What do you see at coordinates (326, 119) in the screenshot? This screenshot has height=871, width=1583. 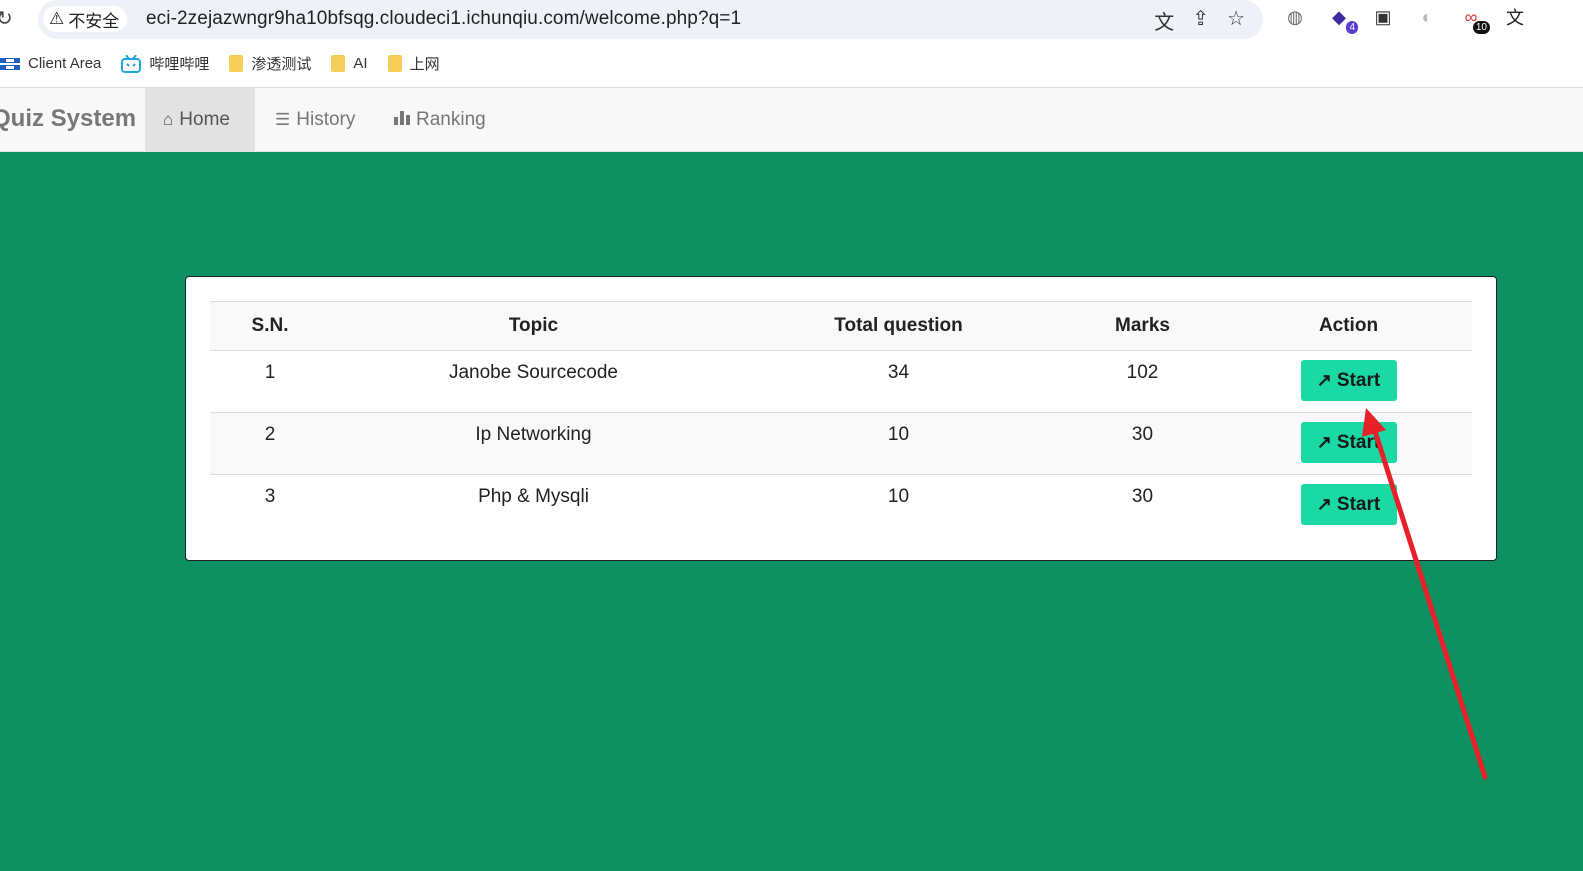 I see `nav-label: History` at bounding box center [326, 119].